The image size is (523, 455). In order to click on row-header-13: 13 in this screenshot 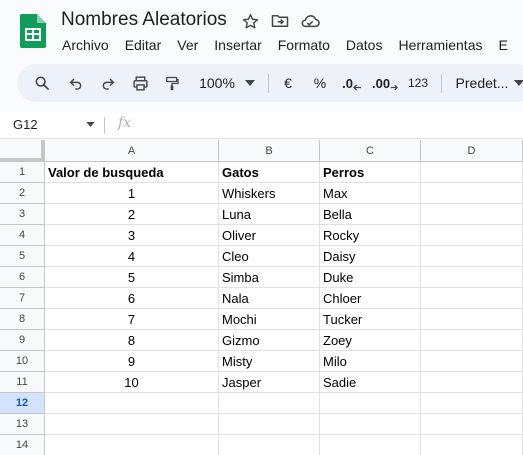, I will do `click(22, 424)`.